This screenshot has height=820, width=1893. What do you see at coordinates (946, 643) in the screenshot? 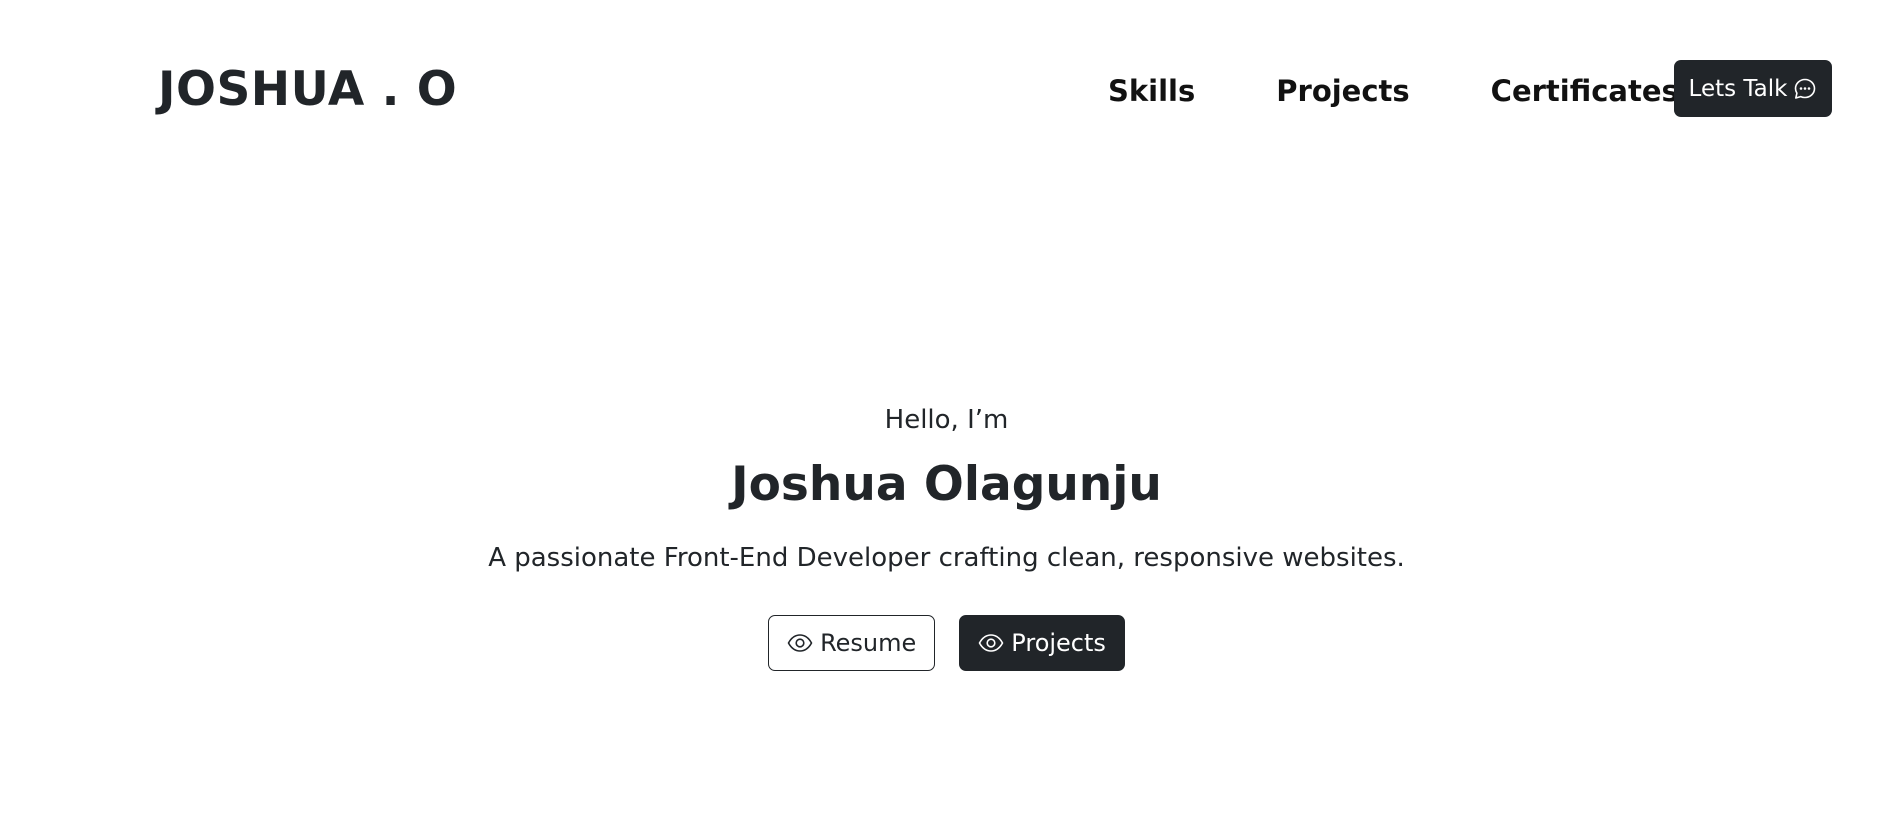
I see `hero-actions: Resume Projects` at bounding box center [946, 643].